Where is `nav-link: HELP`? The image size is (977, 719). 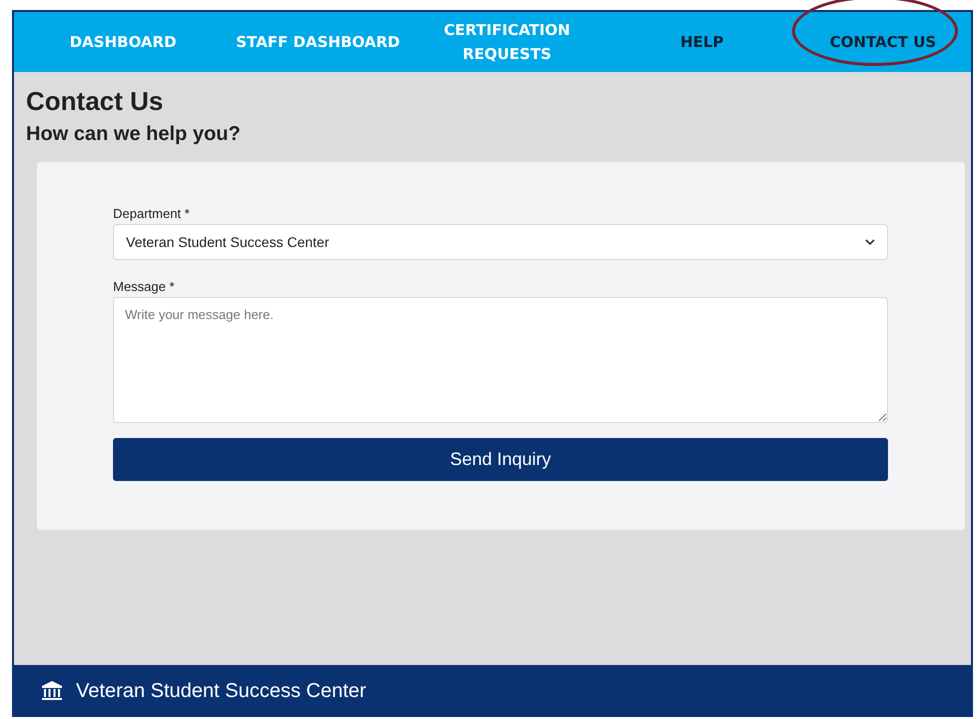
nav-link: HELP is located at coordinates (702, 42).